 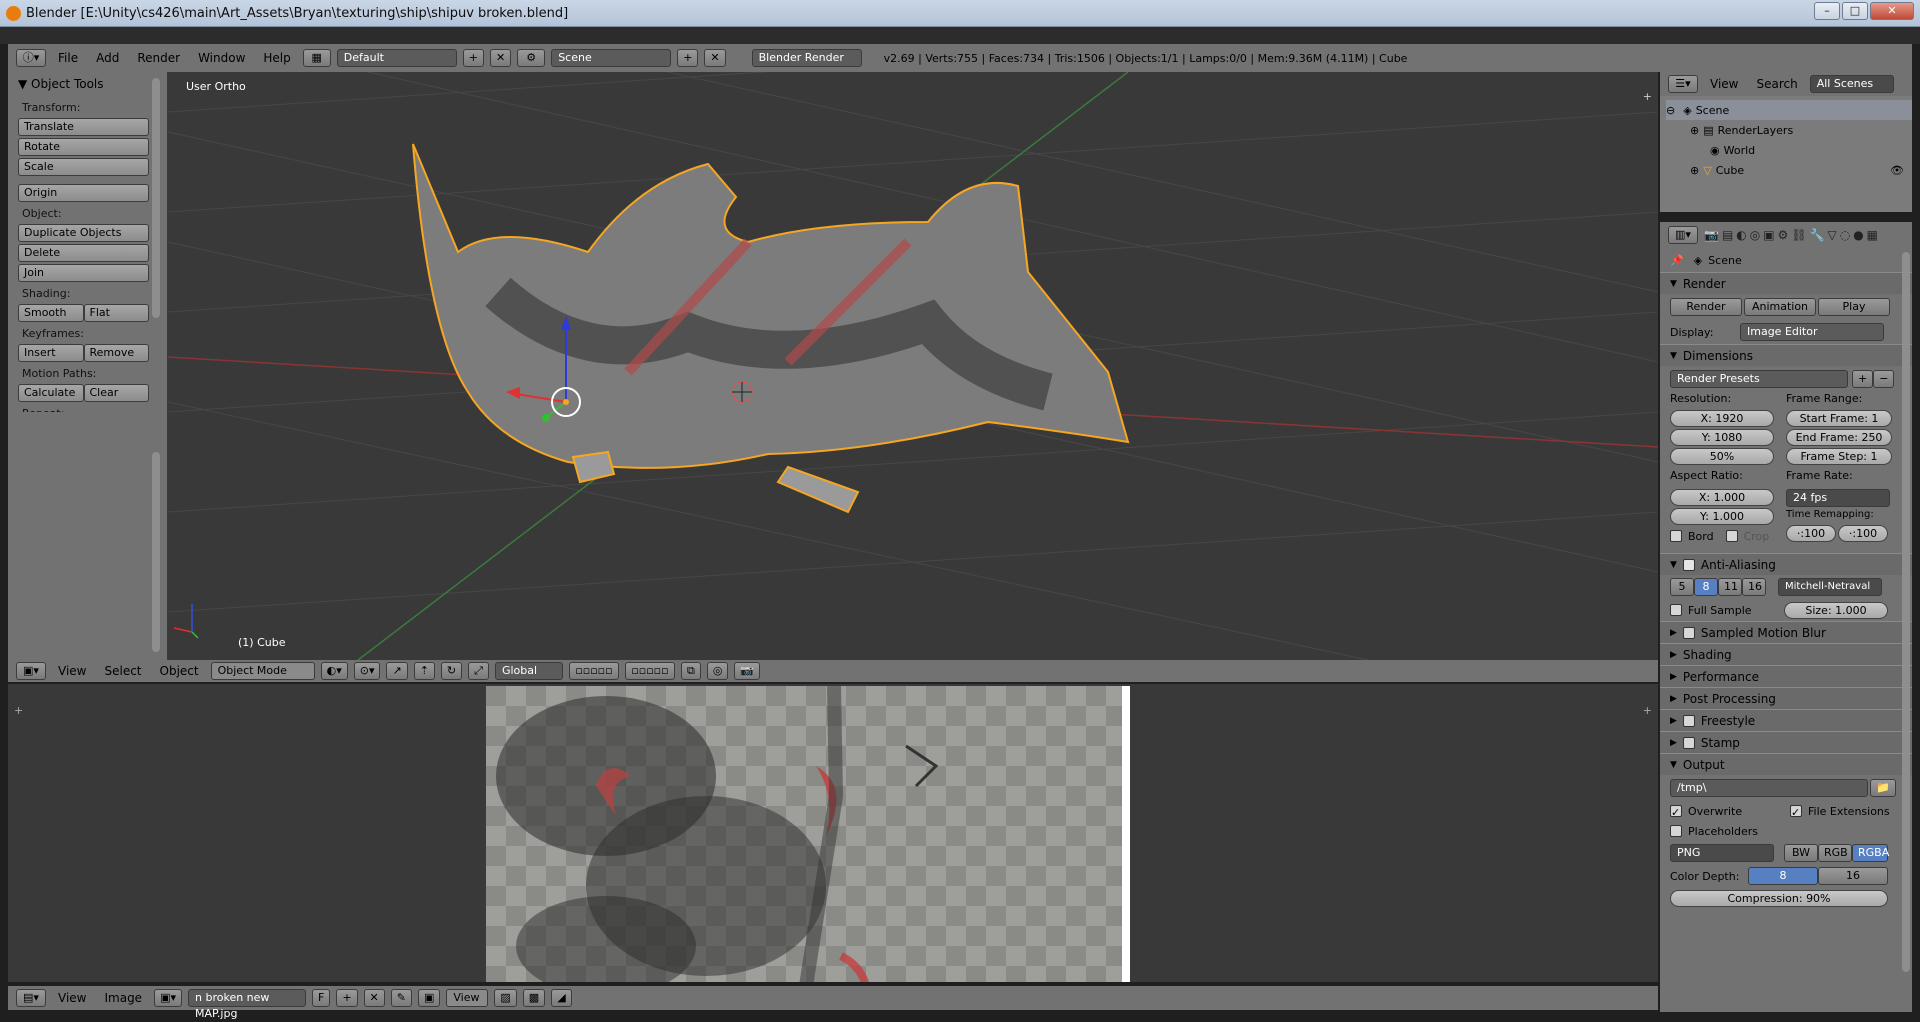 What do you see at coordinates (367, 671) in the screenshot?
I see `pivot-point-icon: ⊙▾` at bounding box center [367, 671].